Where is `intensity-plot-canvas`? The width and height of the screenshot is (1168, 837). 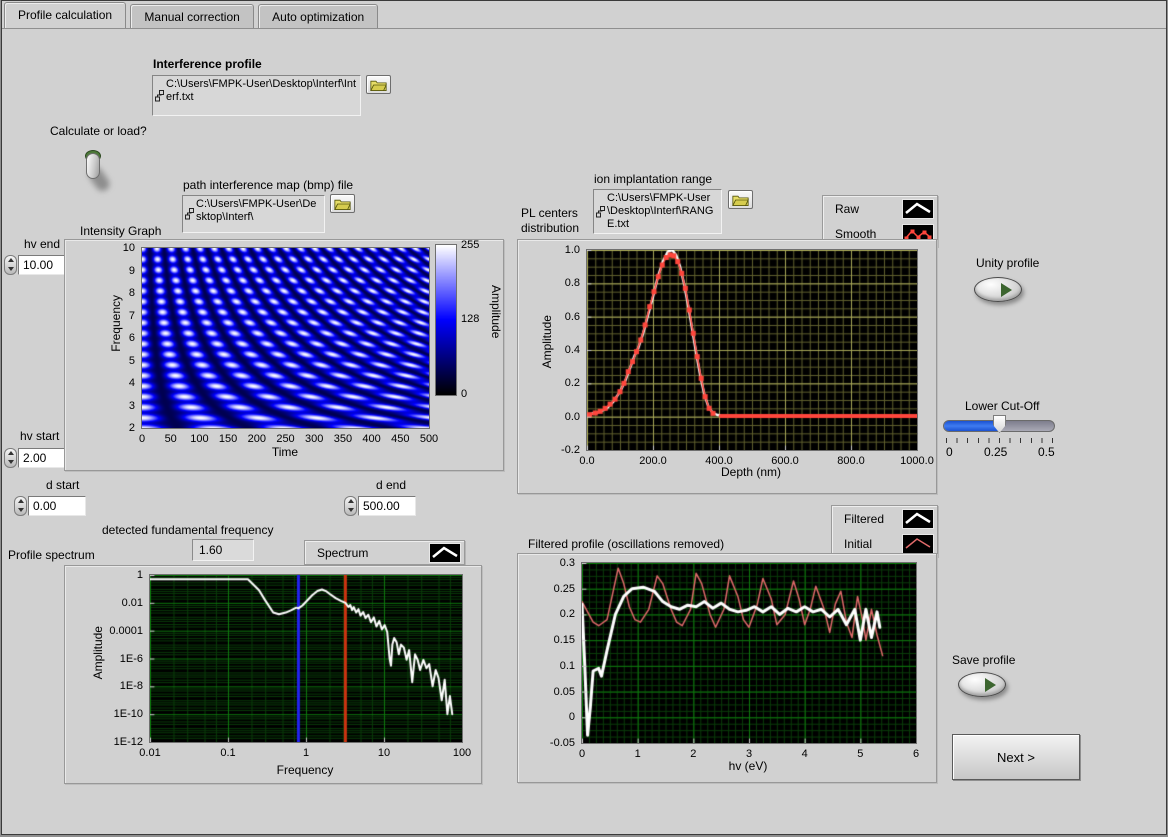 intensity-plot-canvas is located at coordinates (285, 338).